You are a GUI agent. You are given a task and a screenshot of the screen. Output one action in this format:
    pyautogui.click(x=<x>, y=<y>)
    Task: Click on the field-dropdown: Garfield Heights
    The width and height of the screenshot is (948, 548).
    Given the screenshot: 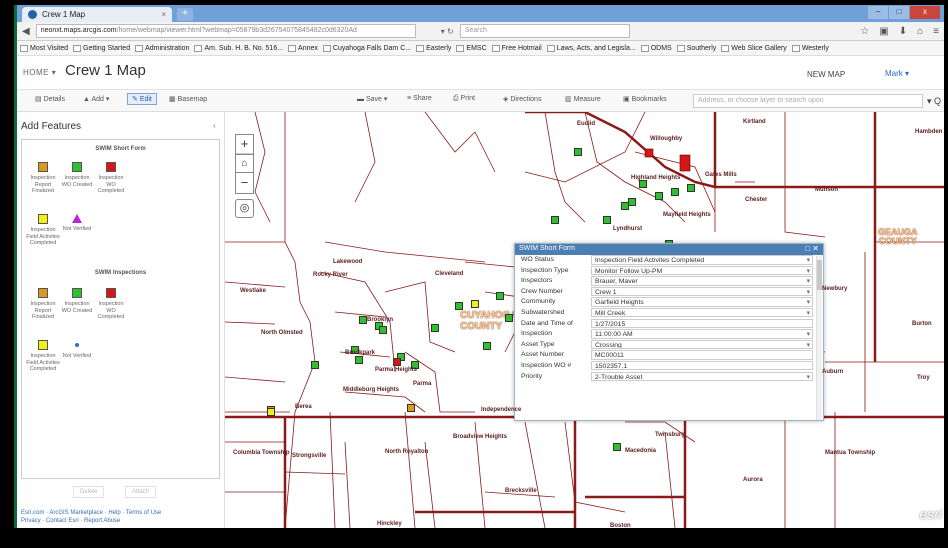 What is the action you would take?
    pyautogui.click(x=702, y=302)
    